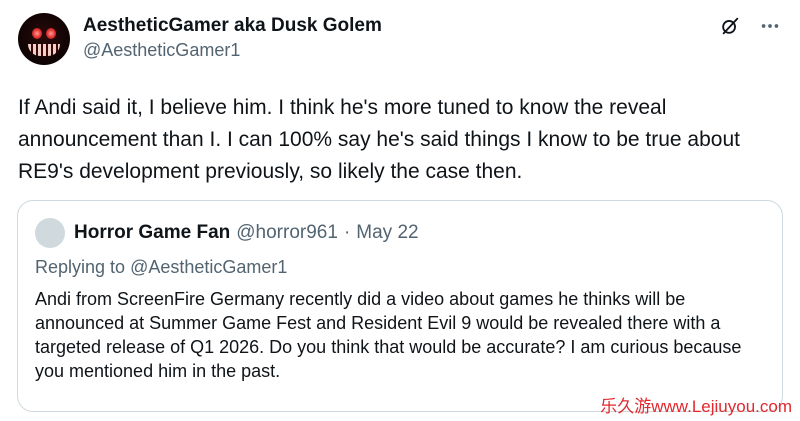 Image resolution: width=800 pixels, height=421 pixels. Describe the element at coordinates (232, 50) in the screenshot. I see `author-handle: @AestheticGamer1` at that location.